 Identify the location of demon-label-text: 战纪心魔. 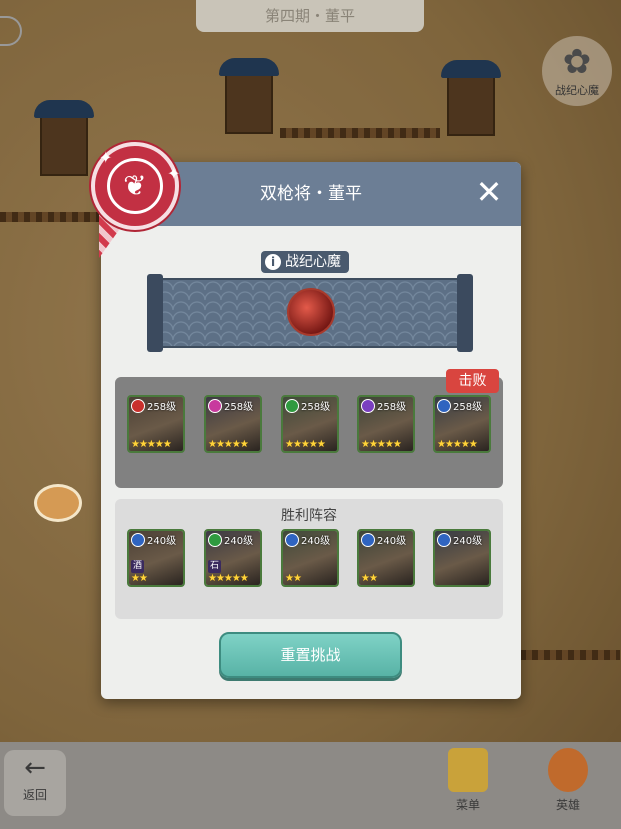
(313, 262).